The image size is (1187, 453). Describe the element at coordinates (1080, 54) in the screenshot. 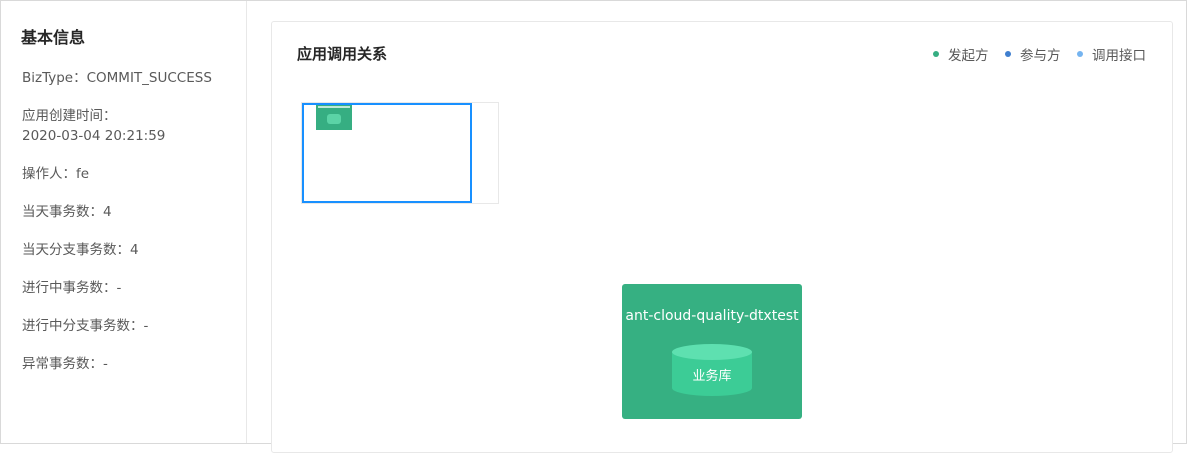

I see `interface-dot-icon` at that location.